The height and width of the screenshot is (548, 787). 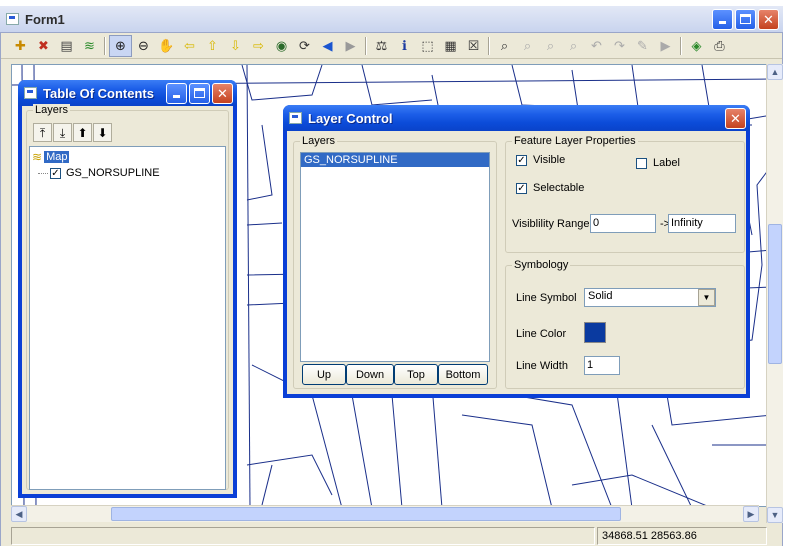 I want to click on remove-layer-icon: ✖, so click(x=43, y=46).